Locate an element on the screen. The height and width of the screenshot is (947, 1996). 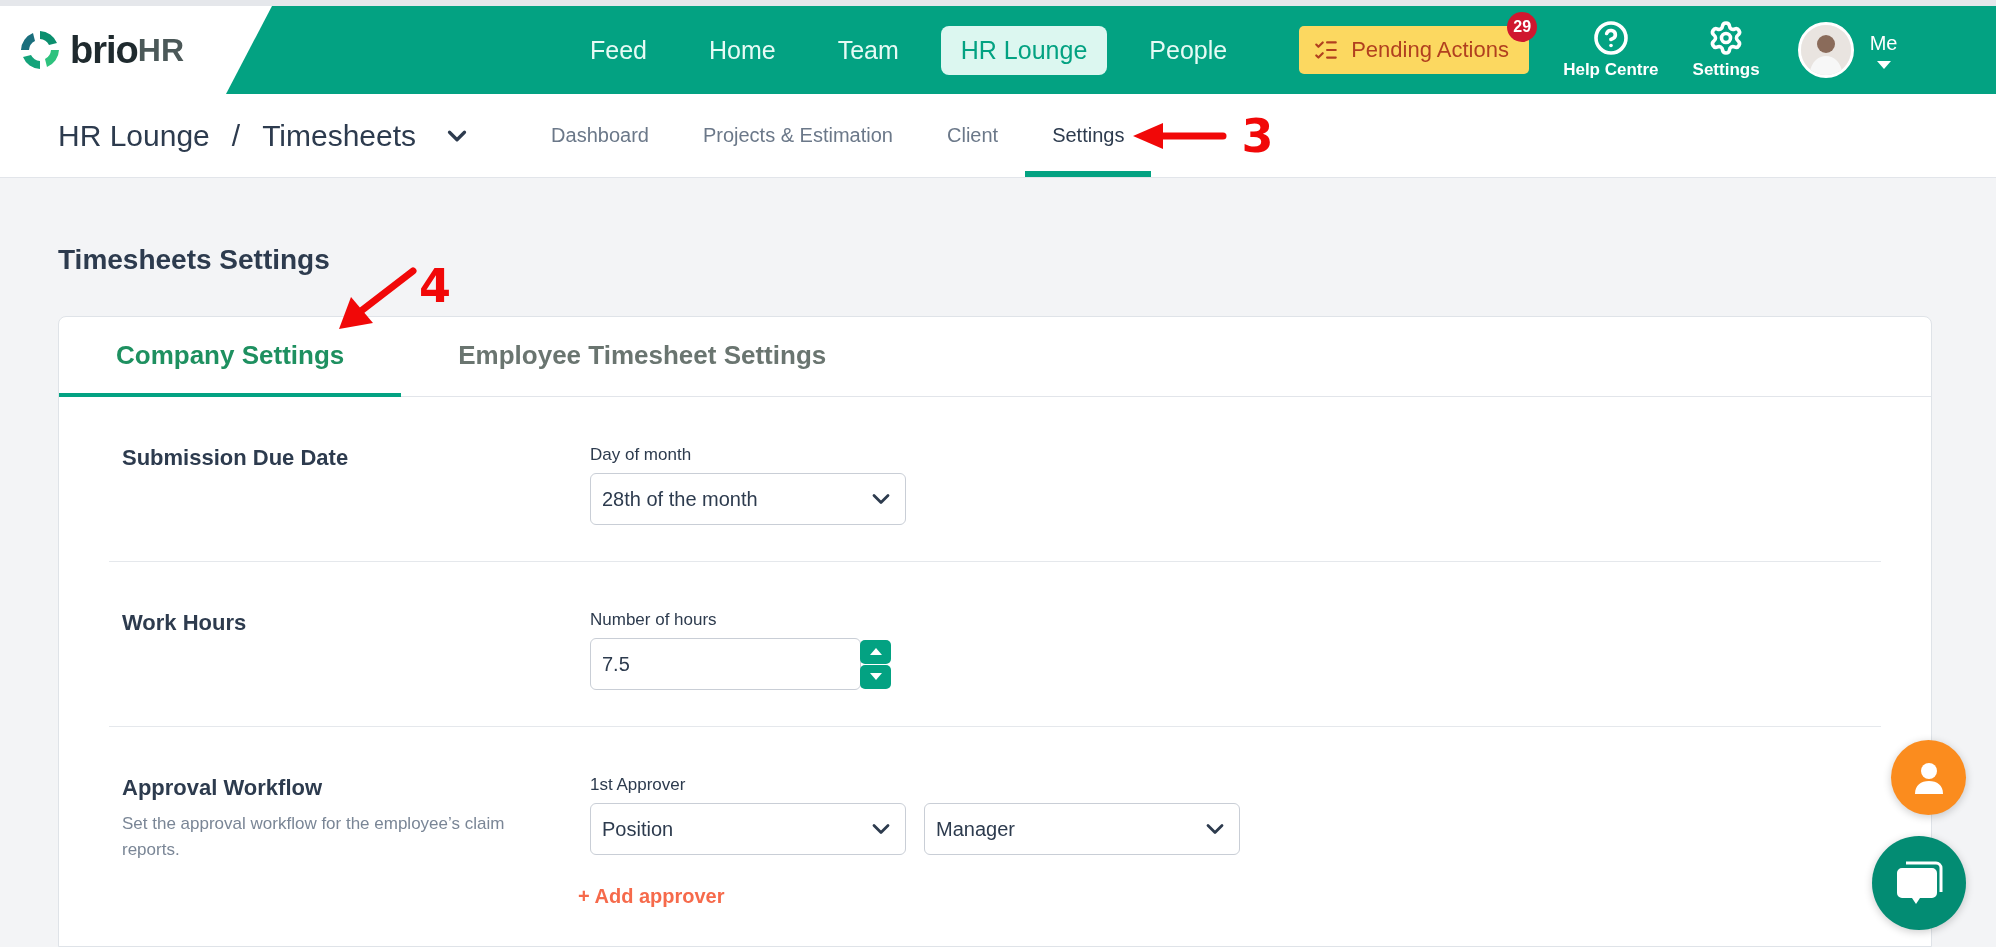
dropdown-field: Manager is located at coordinates (1082, 829).